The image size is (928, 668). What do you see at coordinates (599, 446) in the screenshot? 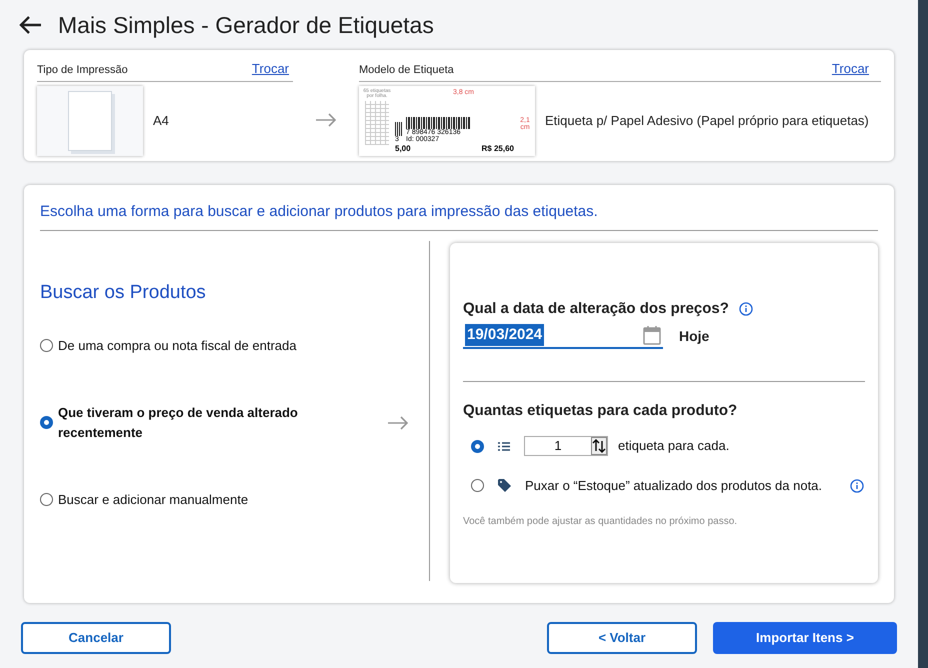
I see `stepper-icon` at bounding box center [599, 446].